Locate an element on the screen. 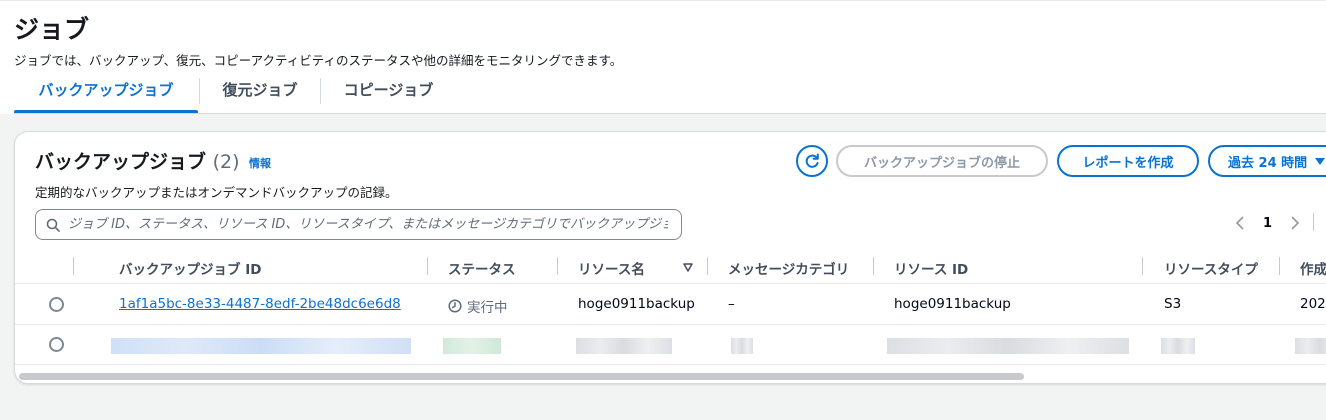 The height and width of the screenshot is (420, 1326). search-icon is located at coordinates (53, 225).